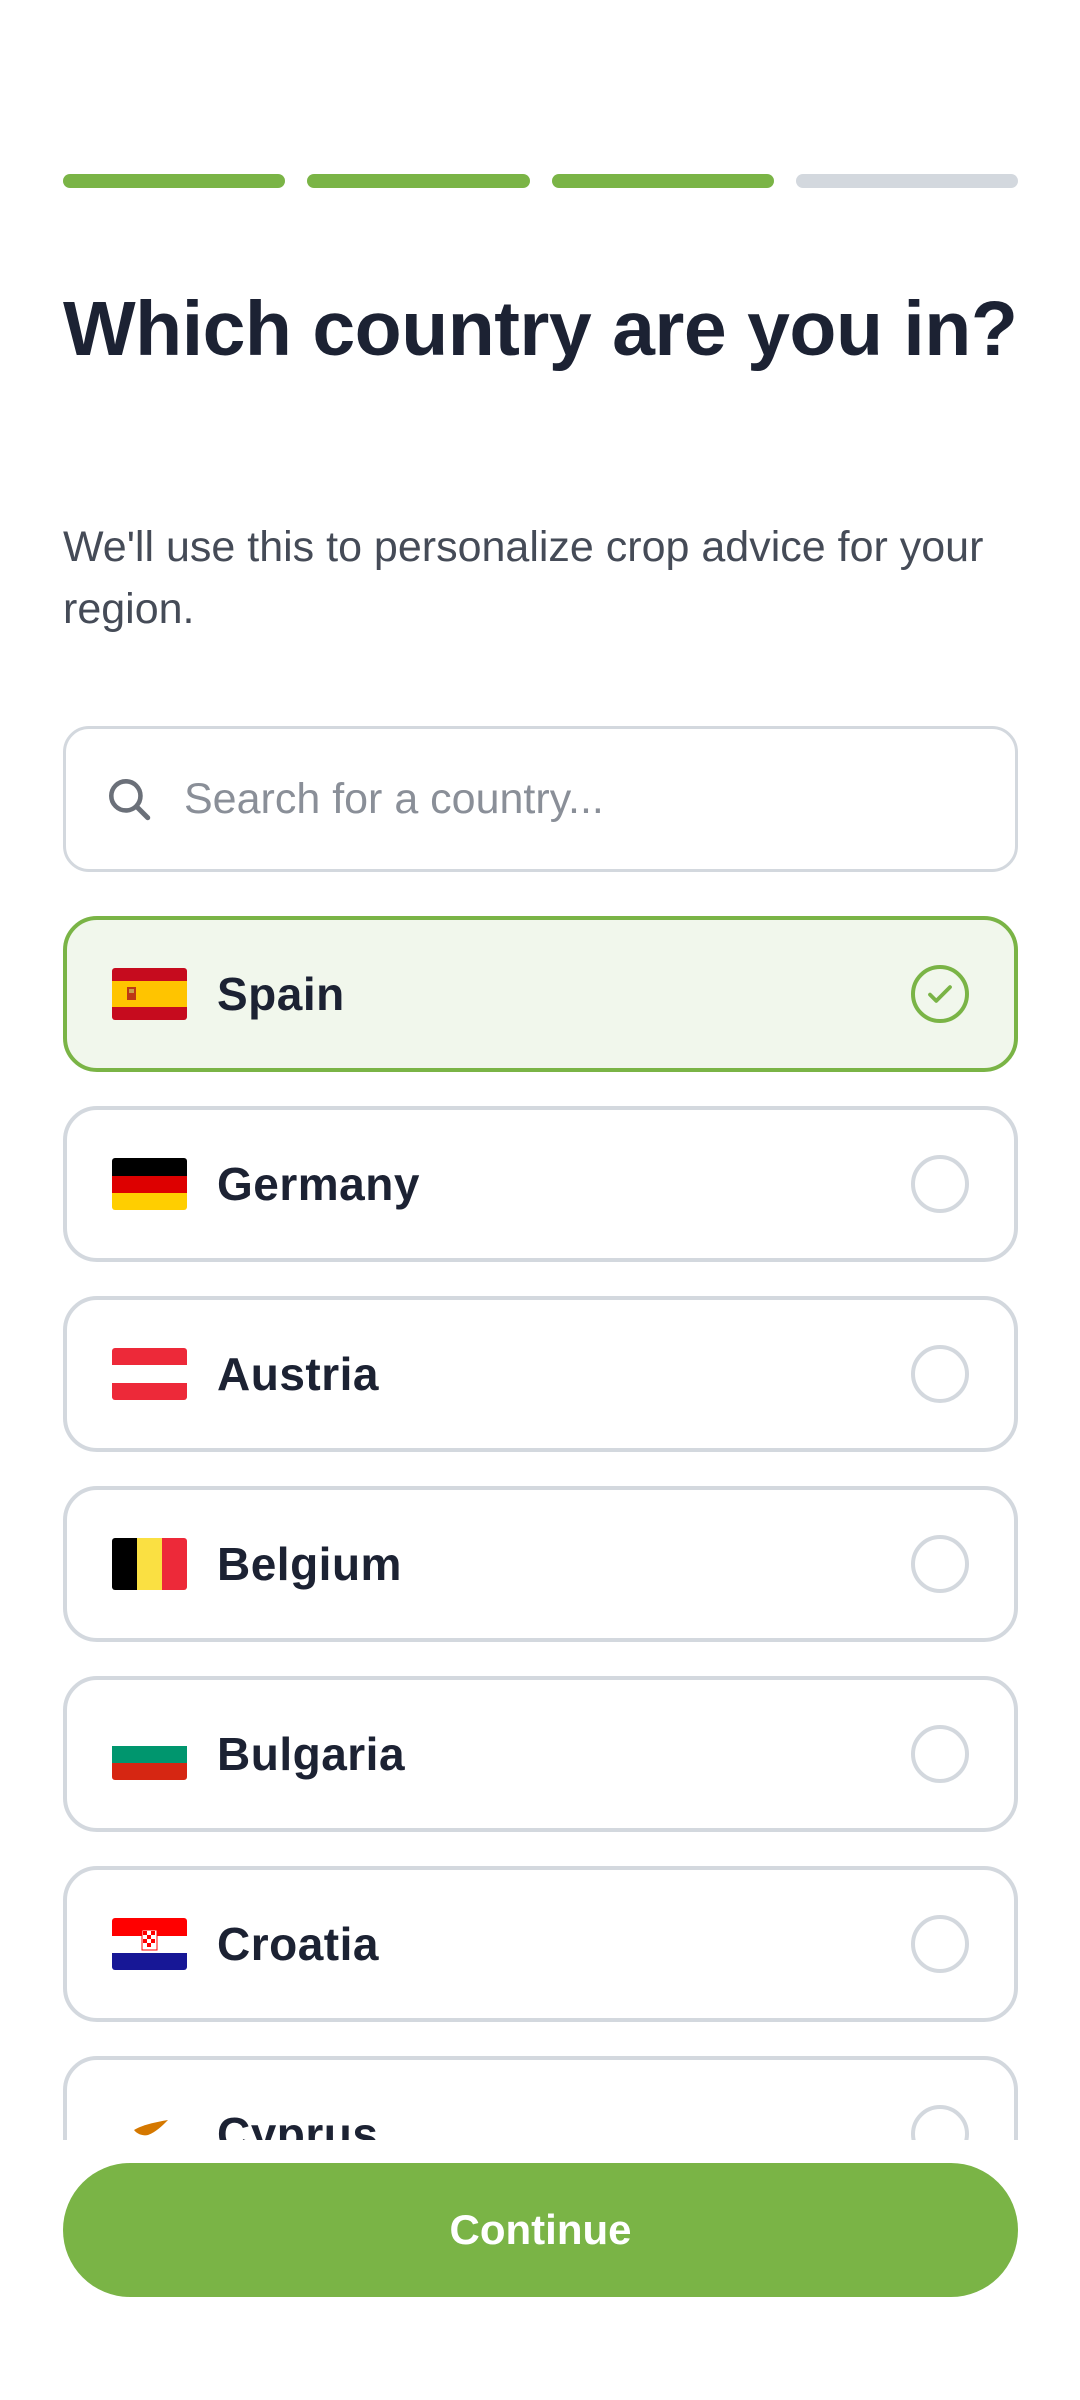  What do you see at coordinates (540, 181) in the screenshot?
I see `progress-bar` at bounding box center [540, 181].